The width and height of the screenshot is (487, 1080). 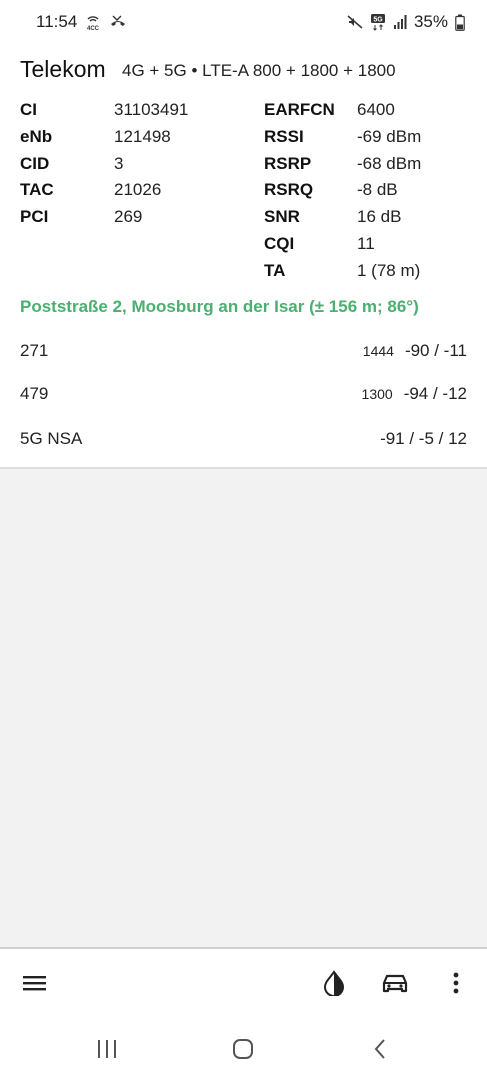 I want to click on neighbor-signal: -94 / -12, so click(x=435, y=393).